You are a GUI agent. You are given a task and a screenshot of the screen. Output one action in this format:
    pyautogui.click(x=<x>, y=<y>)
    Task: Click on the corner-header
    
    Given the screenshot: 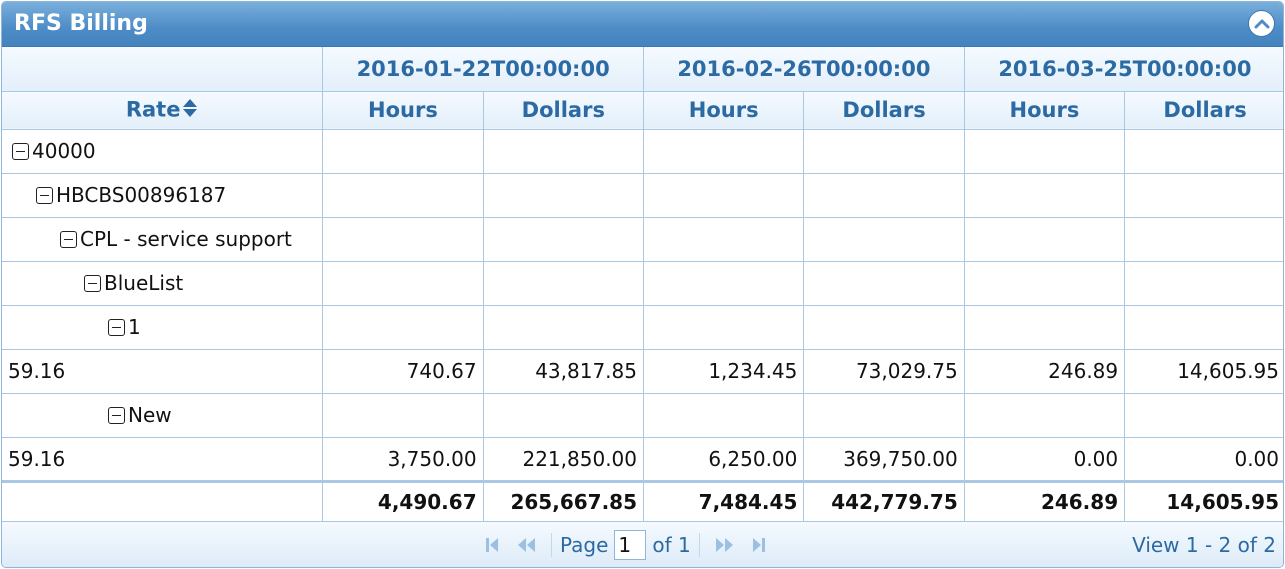 What is the action you would take?
    pyautogui.click(x=163, y=69)
    